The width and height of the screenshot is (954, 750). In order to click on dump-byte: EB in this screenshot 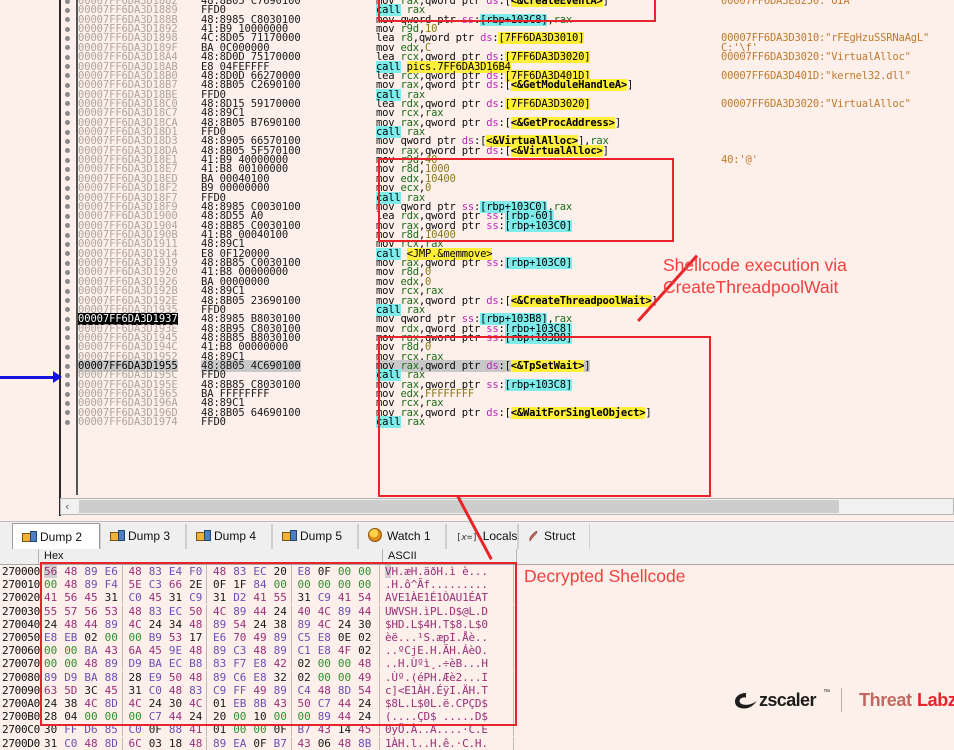, I will do `click(239, 703)`.